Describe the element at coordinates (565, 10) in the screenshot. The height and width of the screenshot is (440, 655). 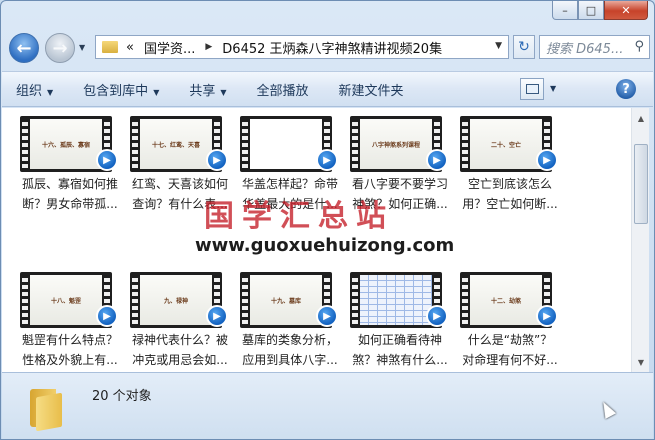
I see `minimize-button: –` at that location.